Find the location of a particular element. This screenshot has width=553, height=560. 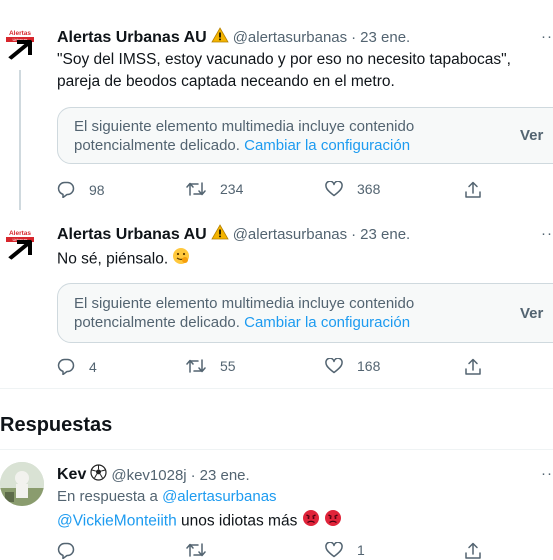

retweet-count: 55 is located at coordinates (228, 366).